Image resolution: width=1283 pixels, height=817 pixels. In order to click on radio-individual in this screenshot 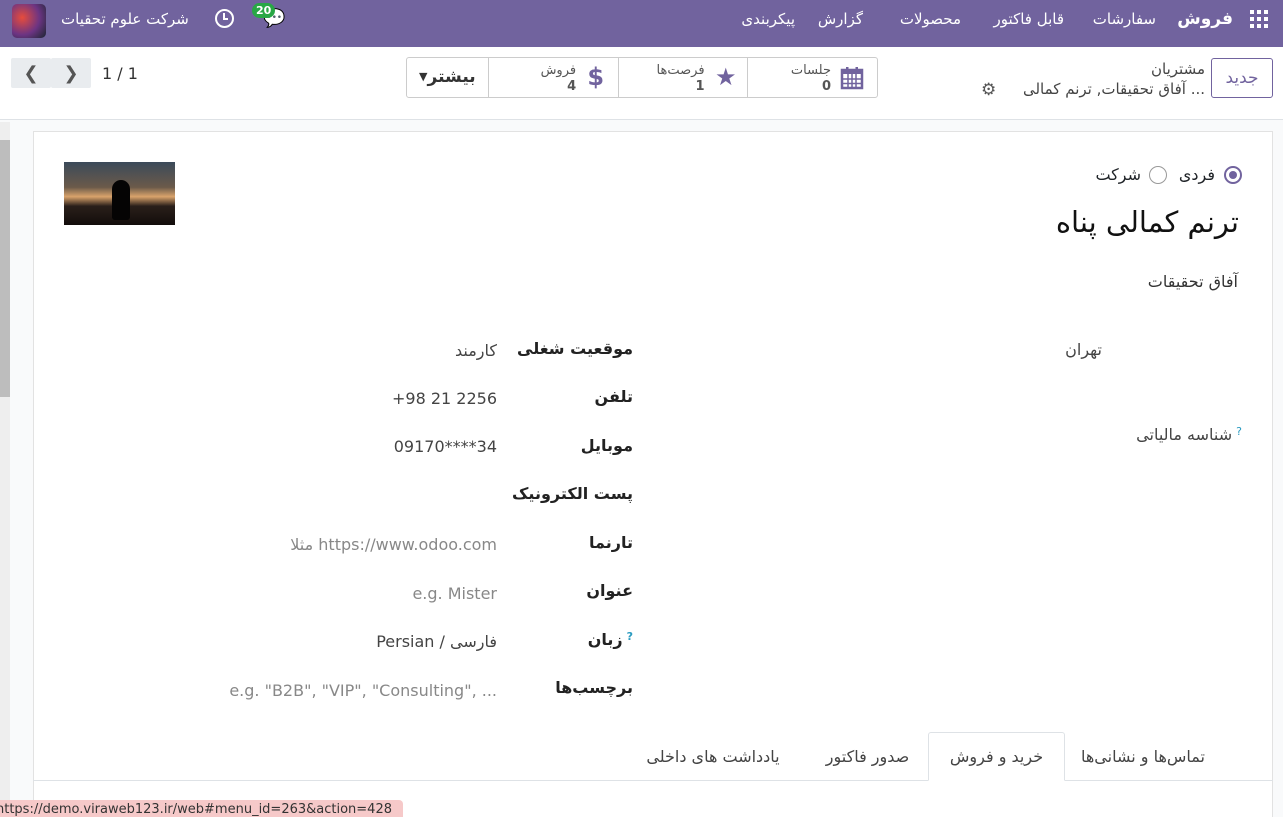, I will do `click(1233, 175)`.